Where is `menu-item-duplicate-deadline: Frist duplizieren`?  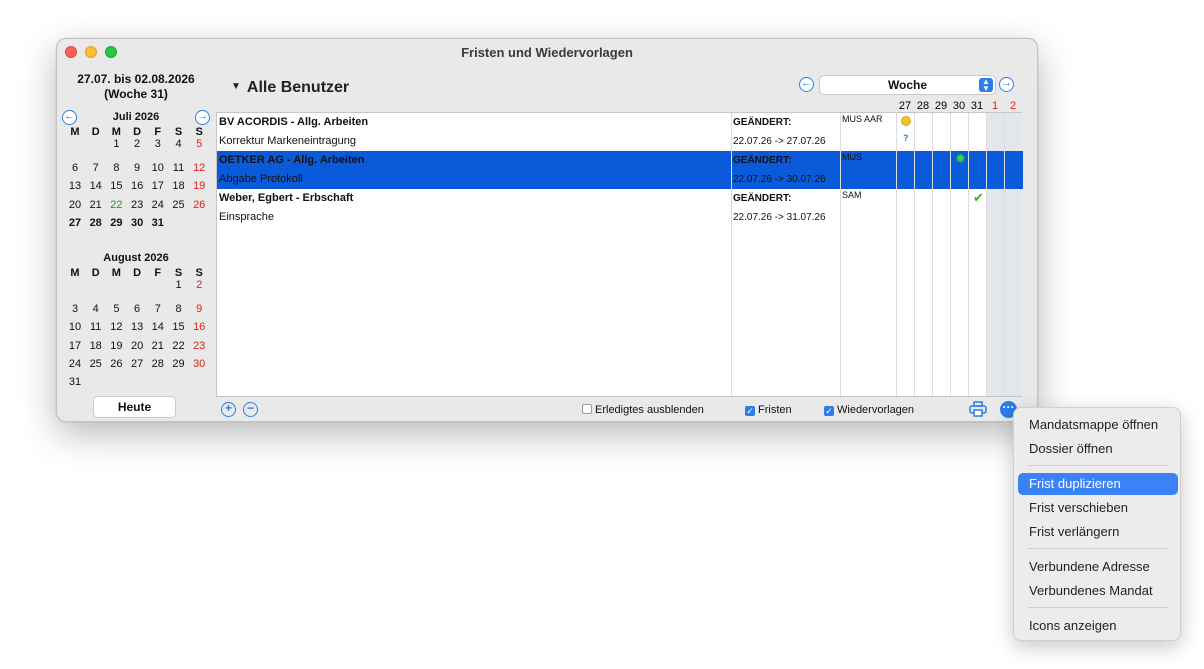
menu-item-duplicate-deadline: Frist duplizieren is located at coordinates (1098, 484).